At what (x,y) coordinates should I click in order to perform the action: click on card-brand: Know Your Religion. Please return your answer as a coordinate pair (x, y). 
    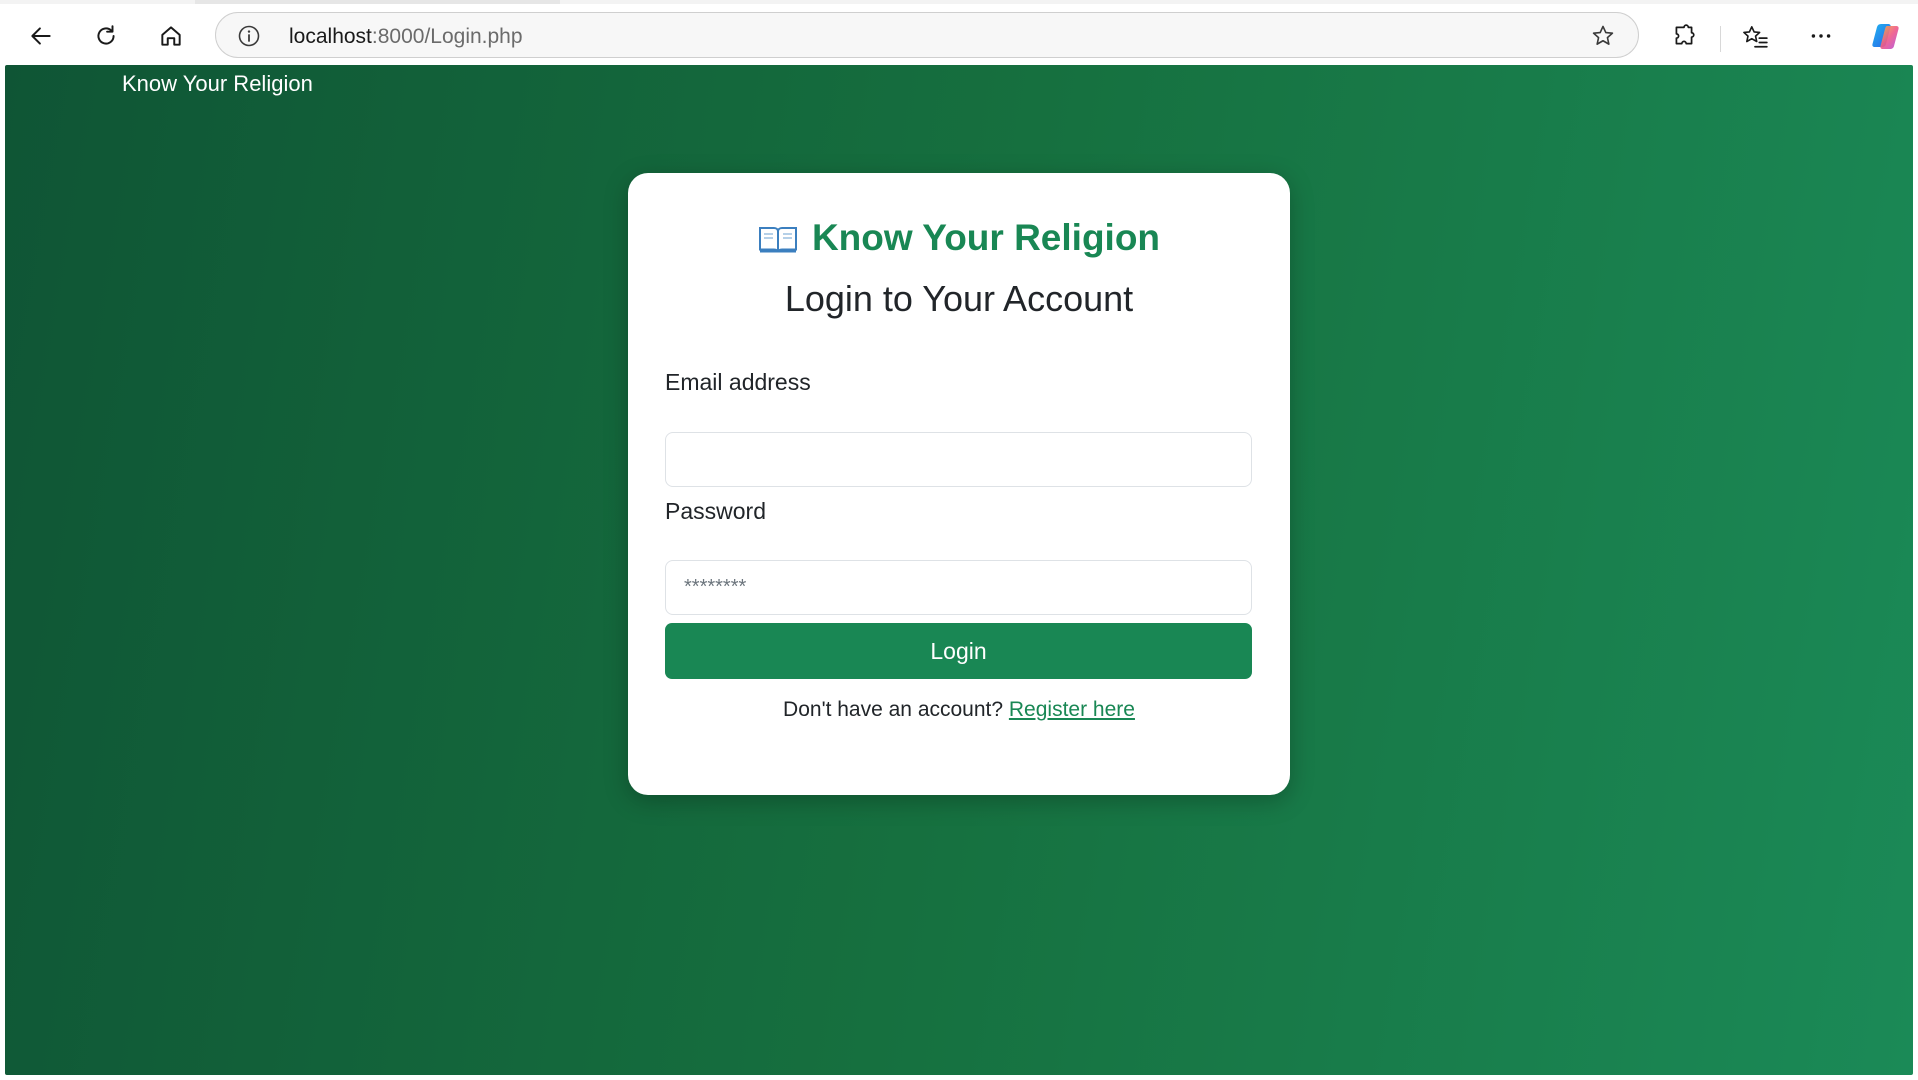
    Looking at the image, I should click on (959, 240).